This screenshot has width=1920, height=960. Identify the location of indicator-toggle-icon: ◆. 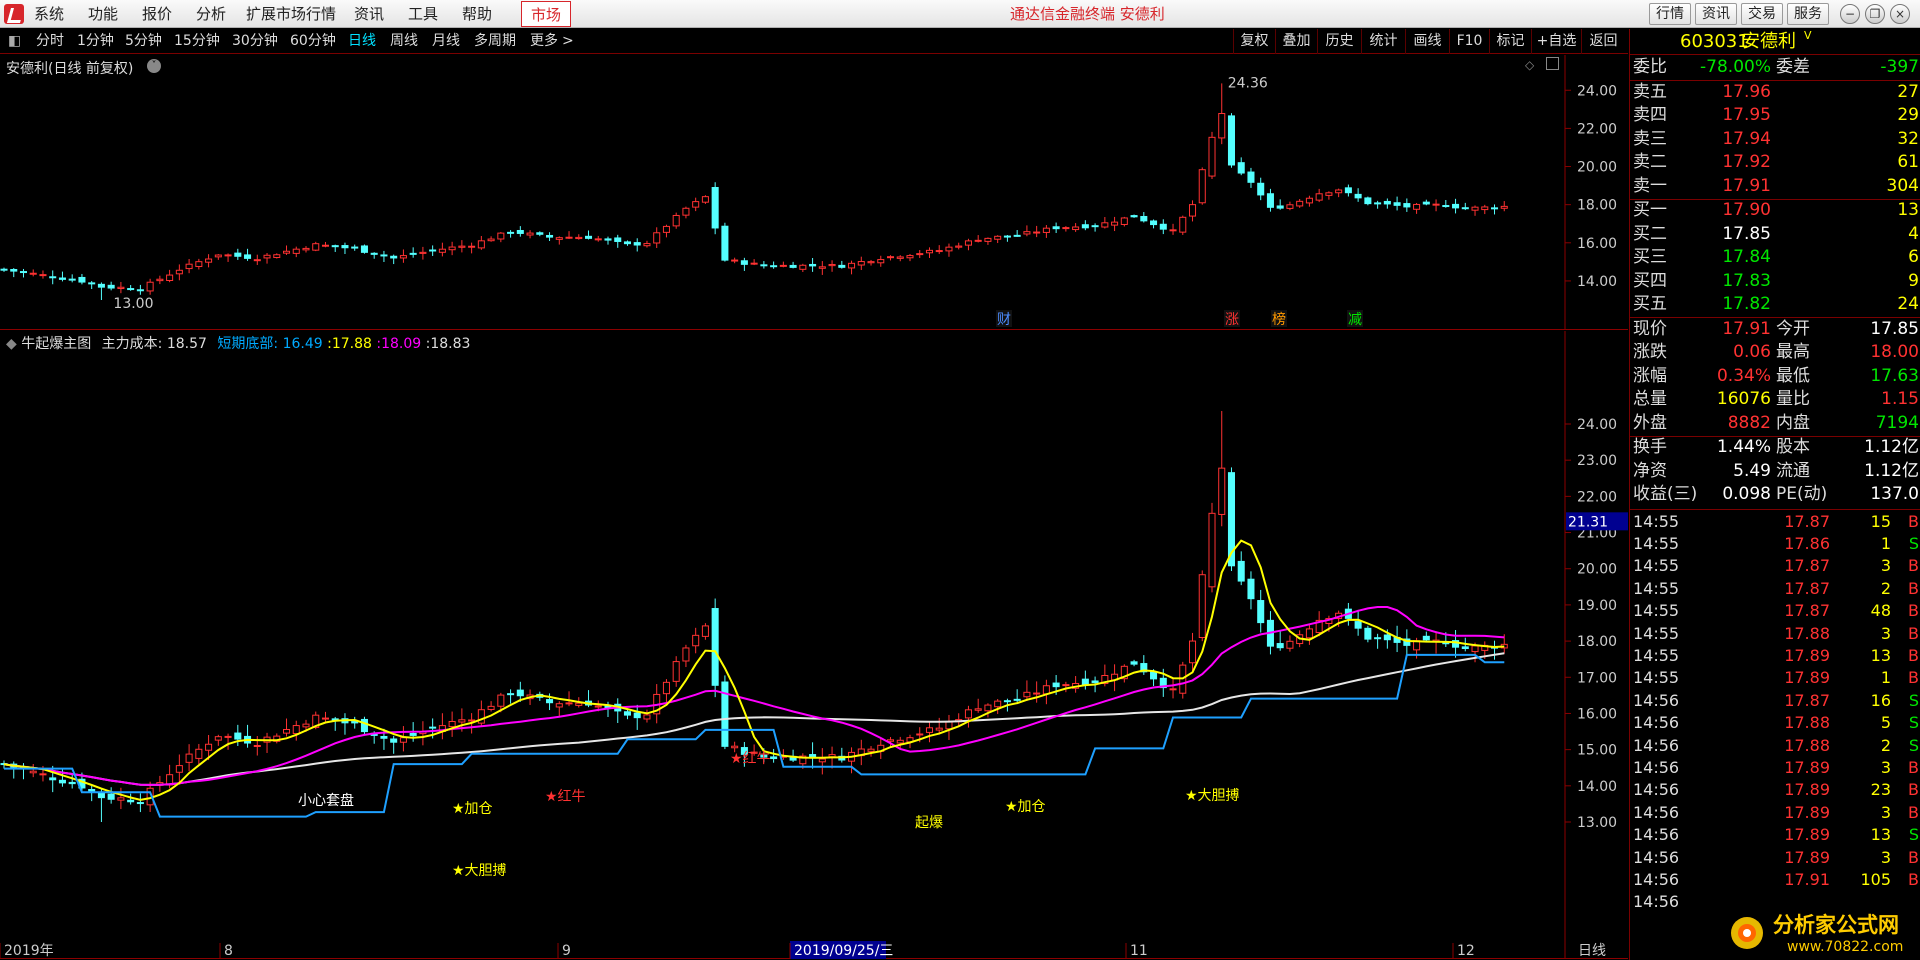
(13, 344).